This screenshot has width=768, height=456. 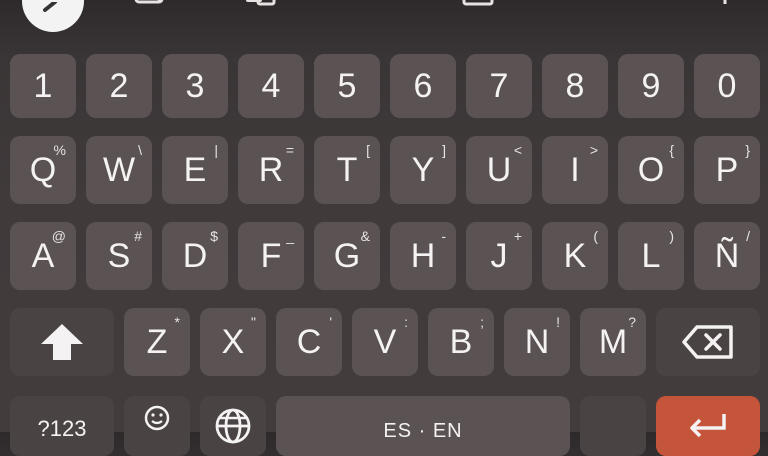 I want to click on key-9: 9, so click(x=651, y=86).